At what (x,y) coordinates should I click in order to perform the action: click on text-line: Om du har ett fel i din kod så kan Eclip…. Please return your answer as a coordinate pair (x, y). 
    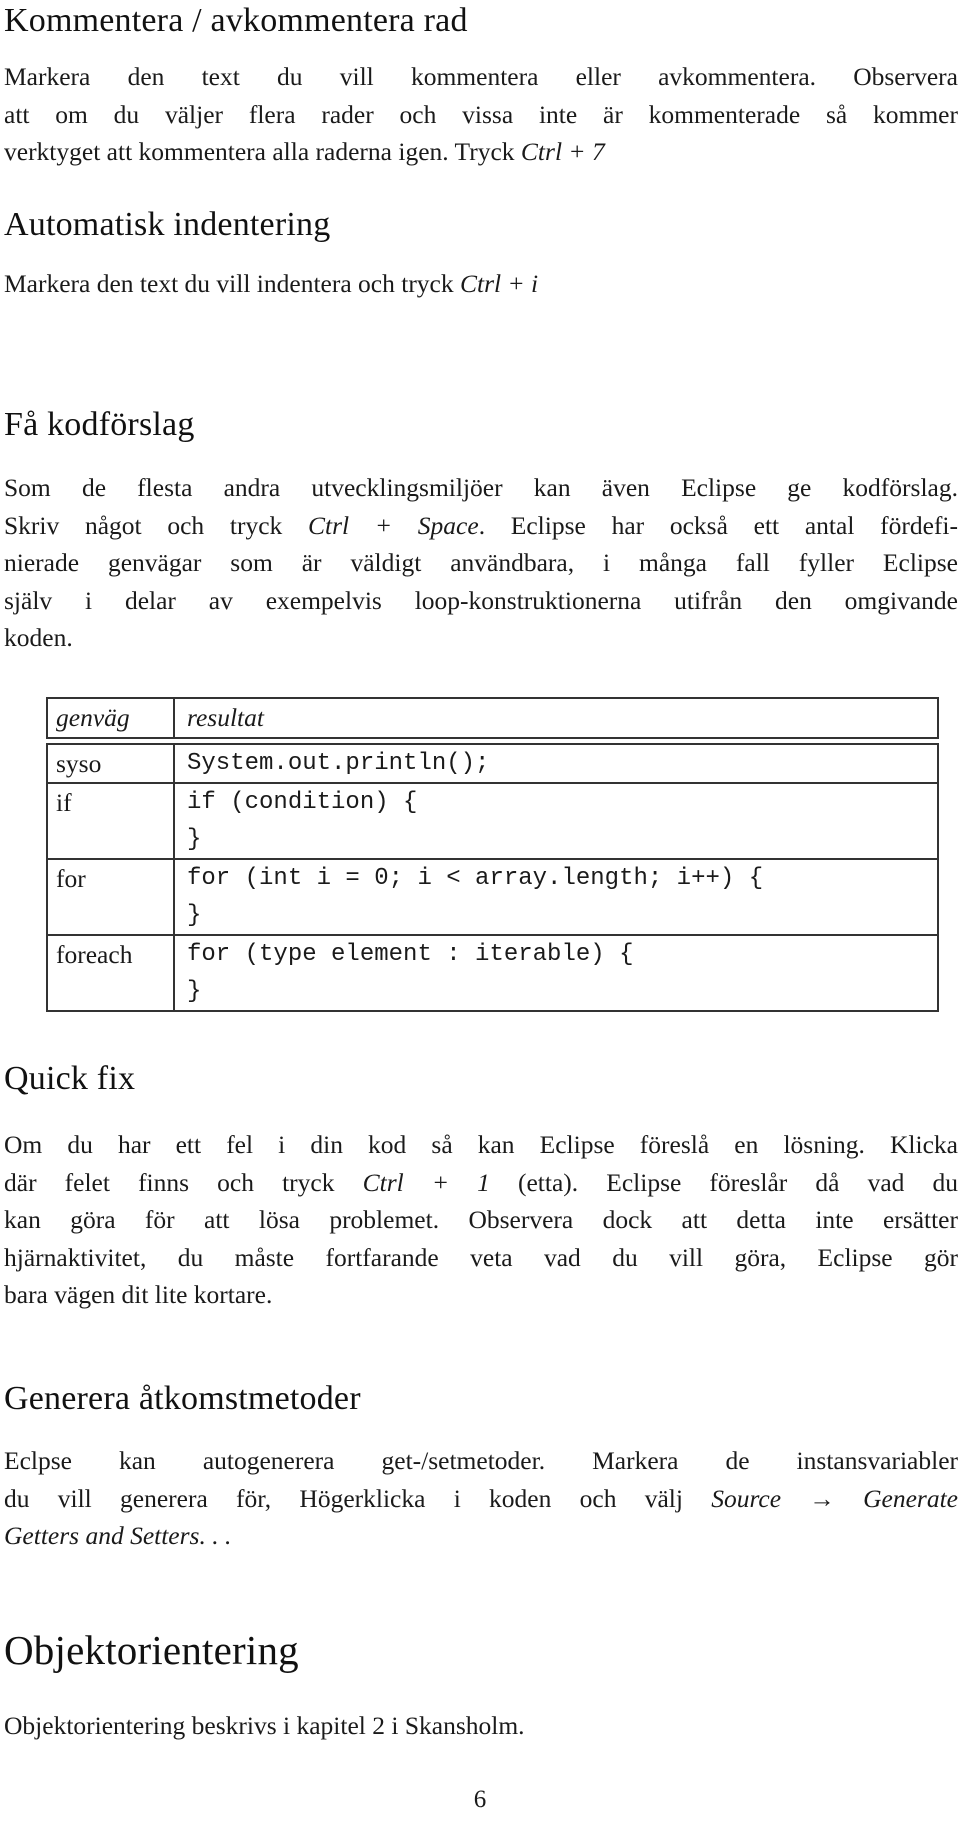
    Looking at the image, I should click on (481, 1144).